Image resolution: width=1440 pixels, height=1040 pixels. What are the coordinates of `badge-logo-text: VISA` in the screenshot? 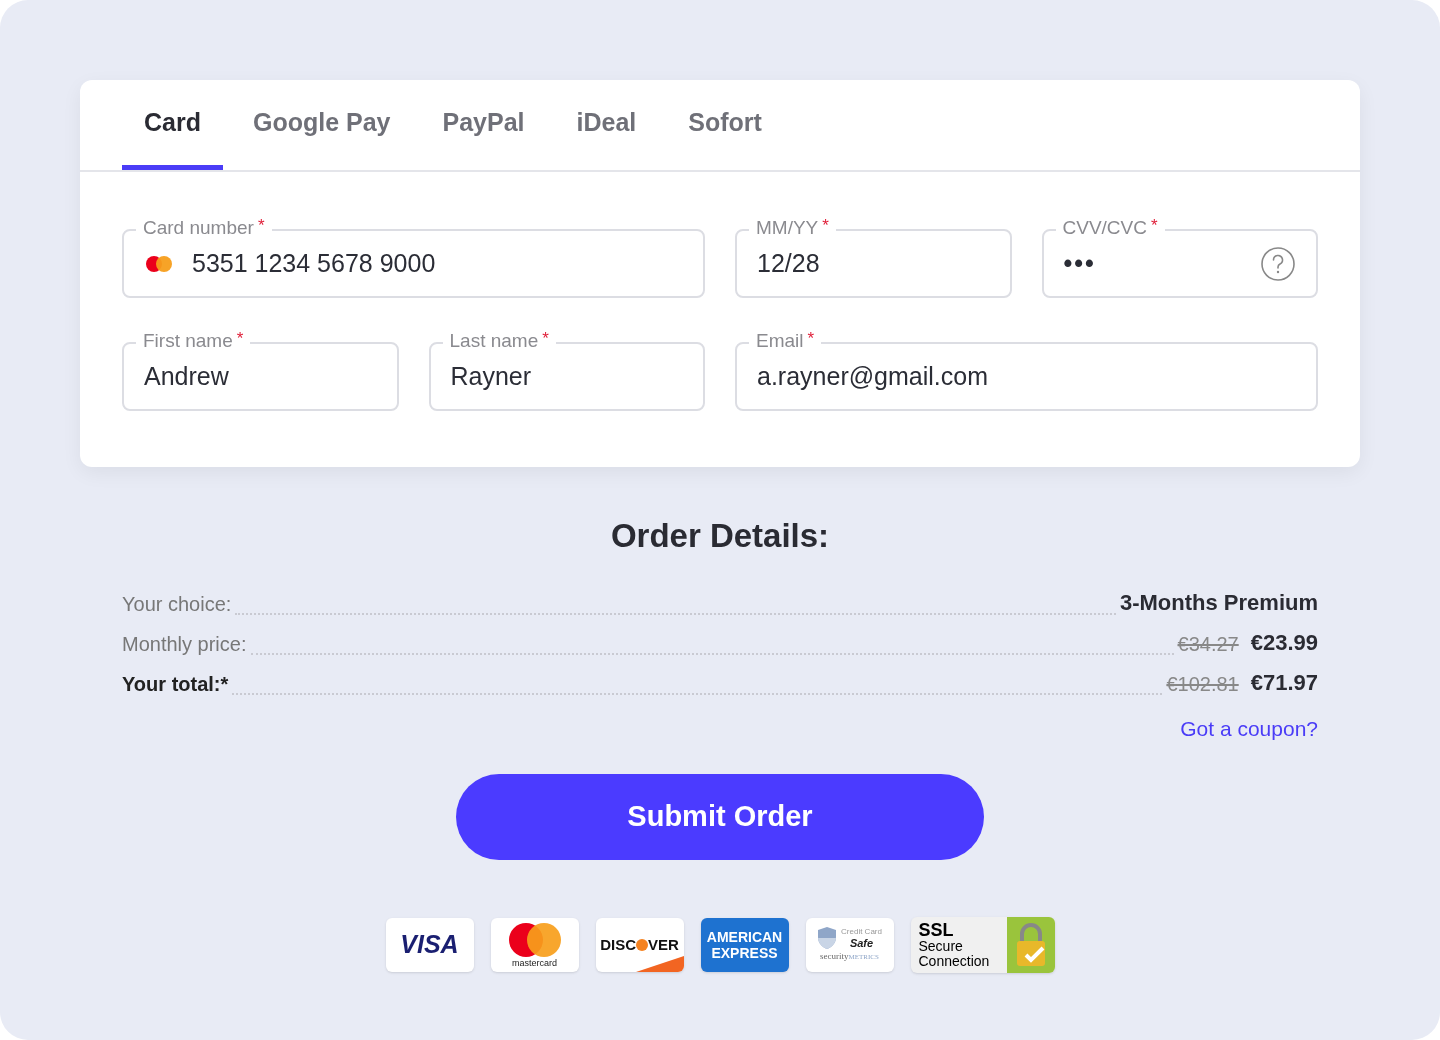 It's located at (429, 945).